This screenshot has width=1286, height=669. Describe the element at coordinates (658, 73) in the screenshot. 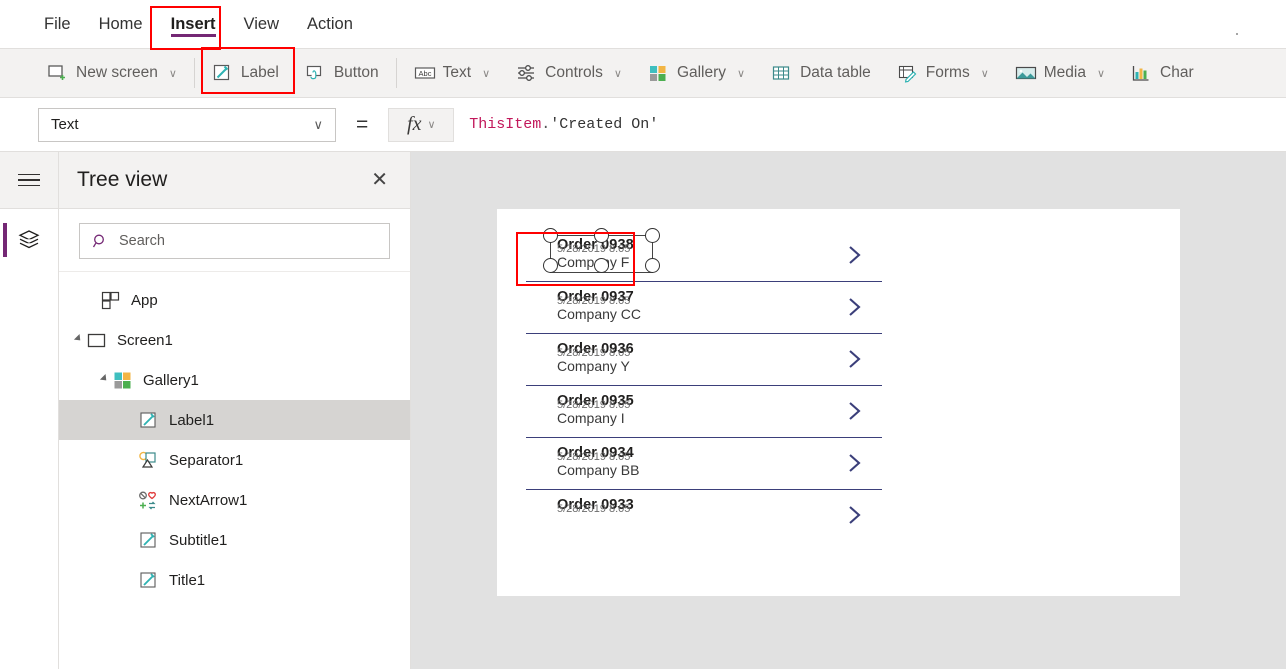

I see `gallery-squares-icon` at that location.